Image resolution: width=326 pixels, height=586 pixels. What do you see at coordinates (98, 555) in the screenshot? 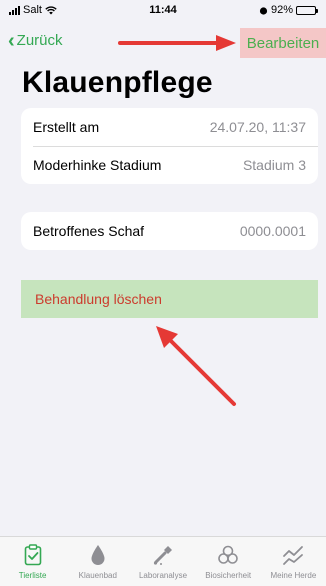
I see `drop-icon` at bounding box center [98, 555].